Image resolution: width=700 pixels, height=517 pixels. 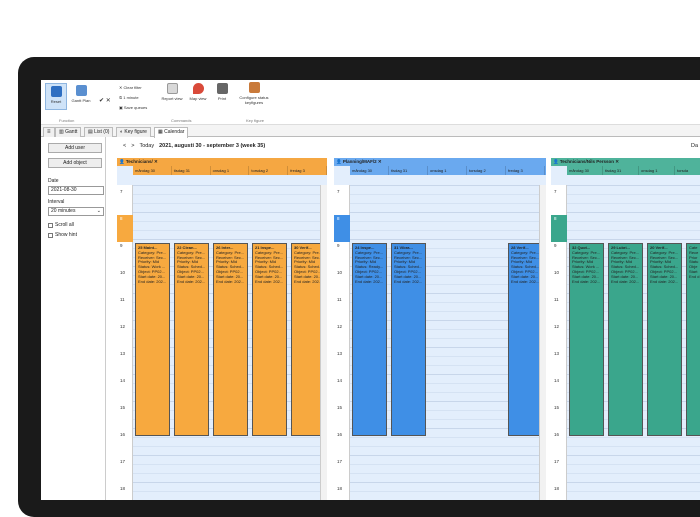 What do you see at coordinates (555, 218) in the screenshot?
I see `hour-label: 8` at bounding box center [555, 218].